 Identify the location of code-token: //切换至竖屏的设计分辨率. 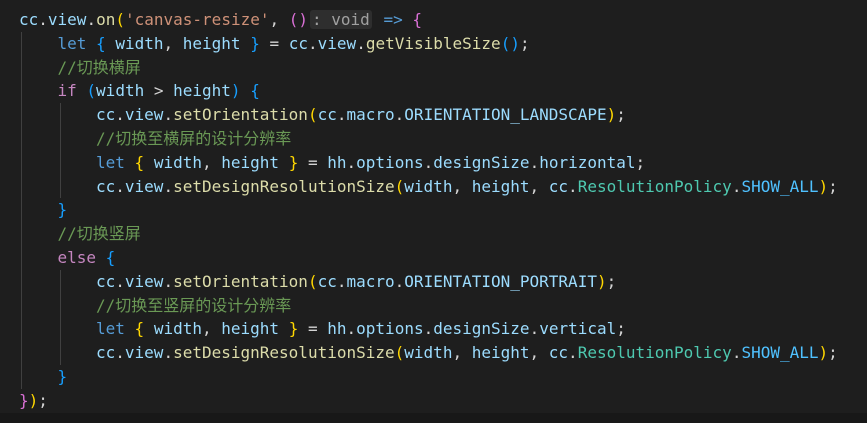
(194, 305).